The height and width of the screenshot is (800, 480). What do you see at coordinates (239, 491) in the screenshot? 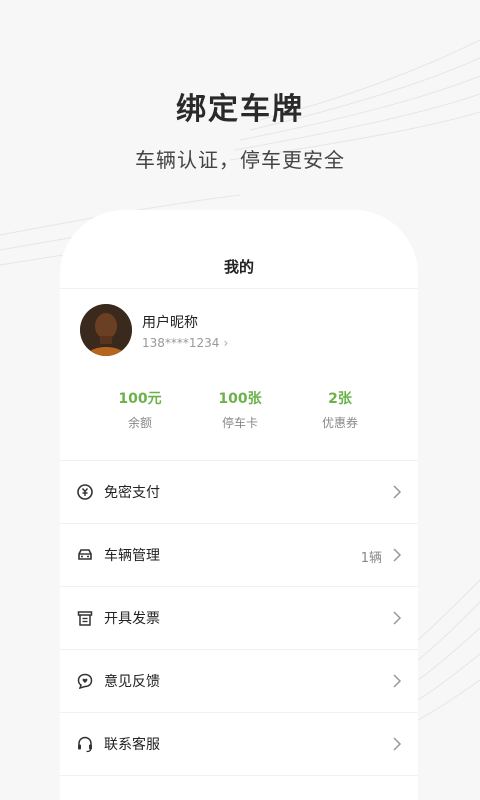
I see `menu-item-password-free-pay: 免密支付` at bounding box center [239, 491].